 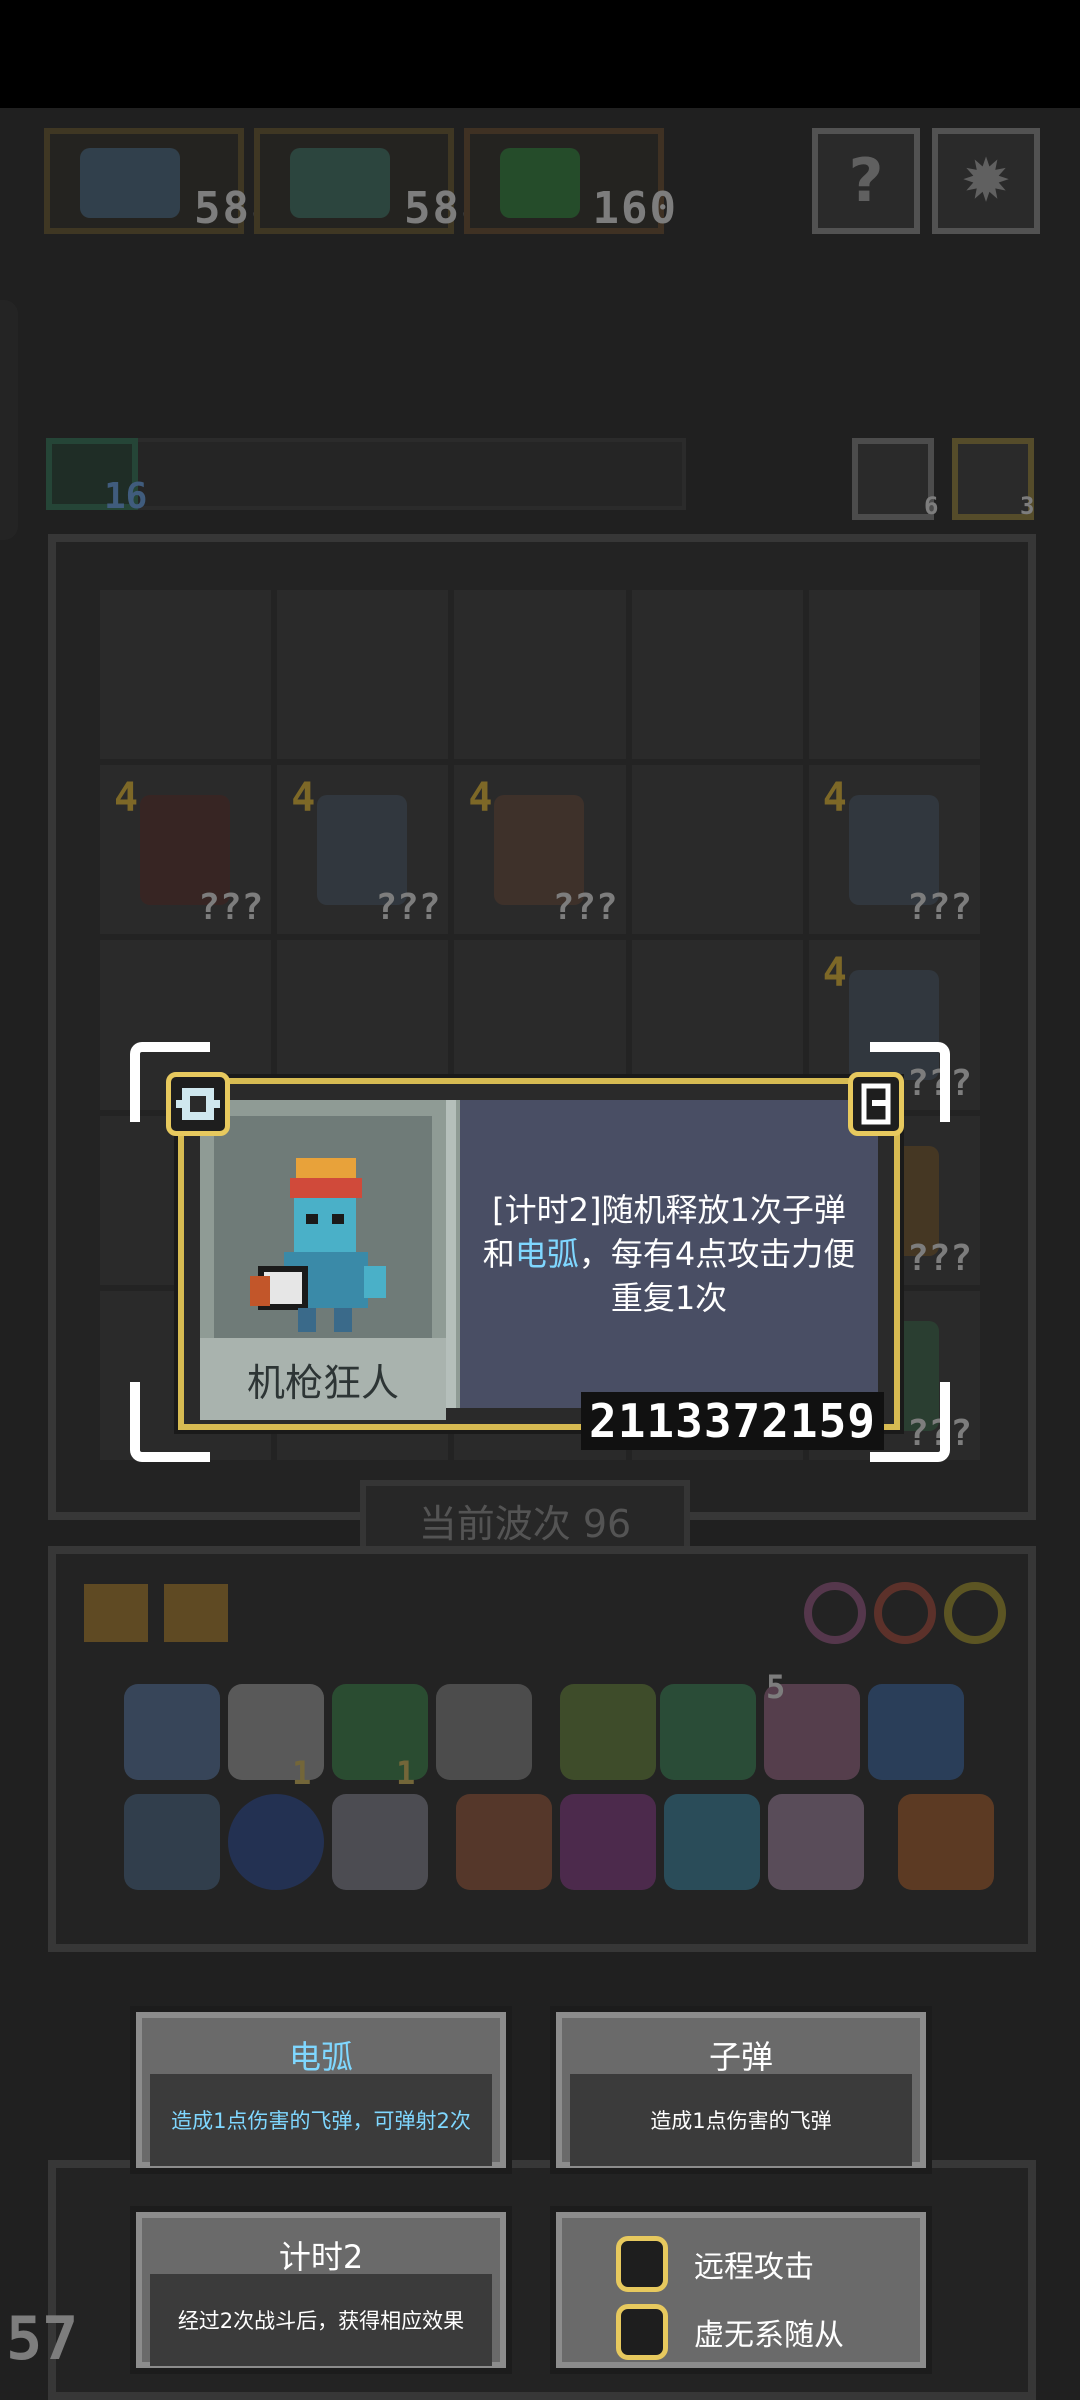 I want to click on relic-count: 5, so click(x=776, y=1687).